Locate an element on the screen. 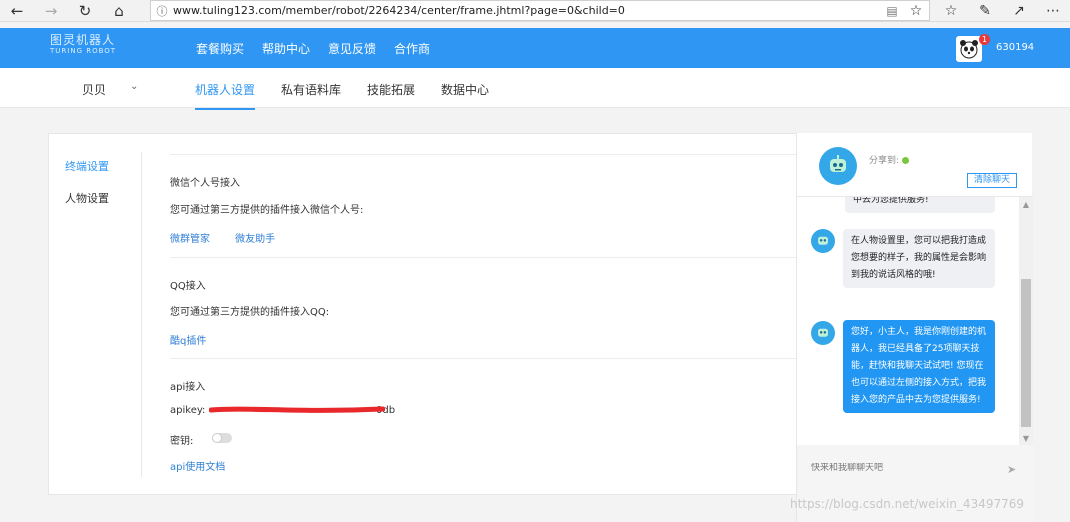  menu-terminal-settings: 终端设置 is located at coordinates (87, 166).